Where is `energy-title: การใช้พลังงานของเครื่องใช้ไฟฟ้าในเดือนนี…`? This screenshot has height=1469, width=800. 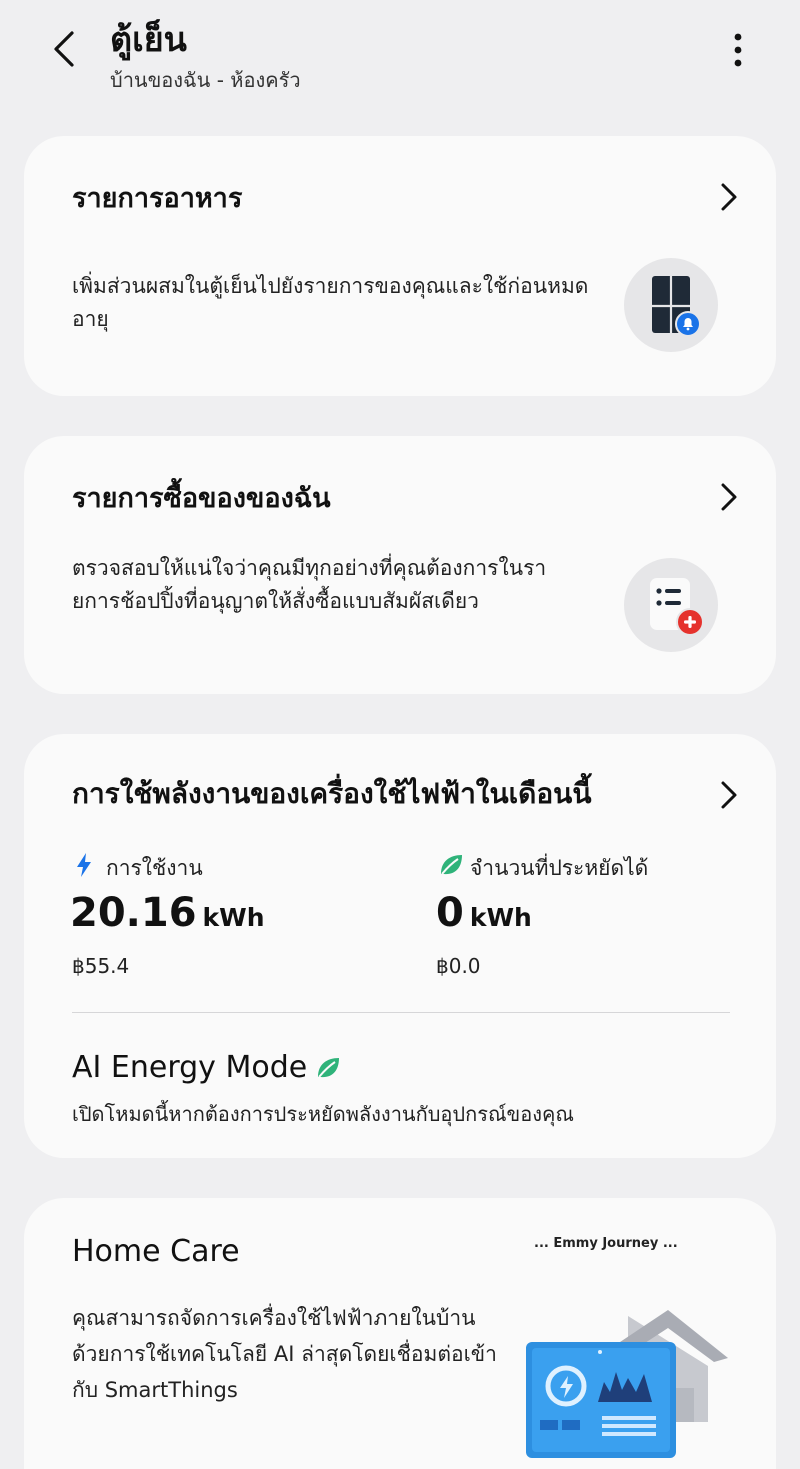 energy-title: การใช้พลังงานของเครื่องใช้ไฟฟ้าในเดือนนี… is located at coordinates (332, 793).